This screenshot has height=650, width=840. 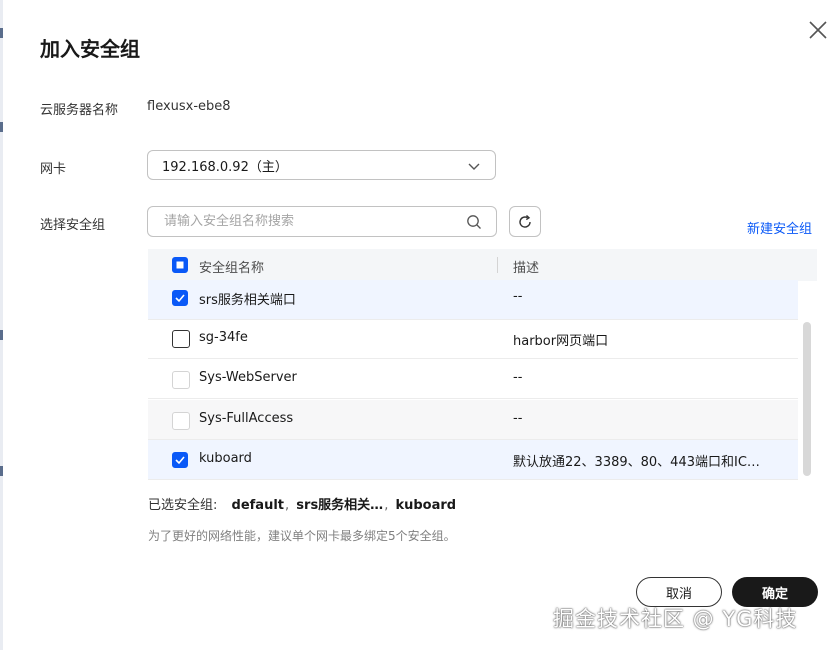 What do you see at coordinates (309, 221) in the screenshot?
I see `search-input` at bounding box center [309, 221].